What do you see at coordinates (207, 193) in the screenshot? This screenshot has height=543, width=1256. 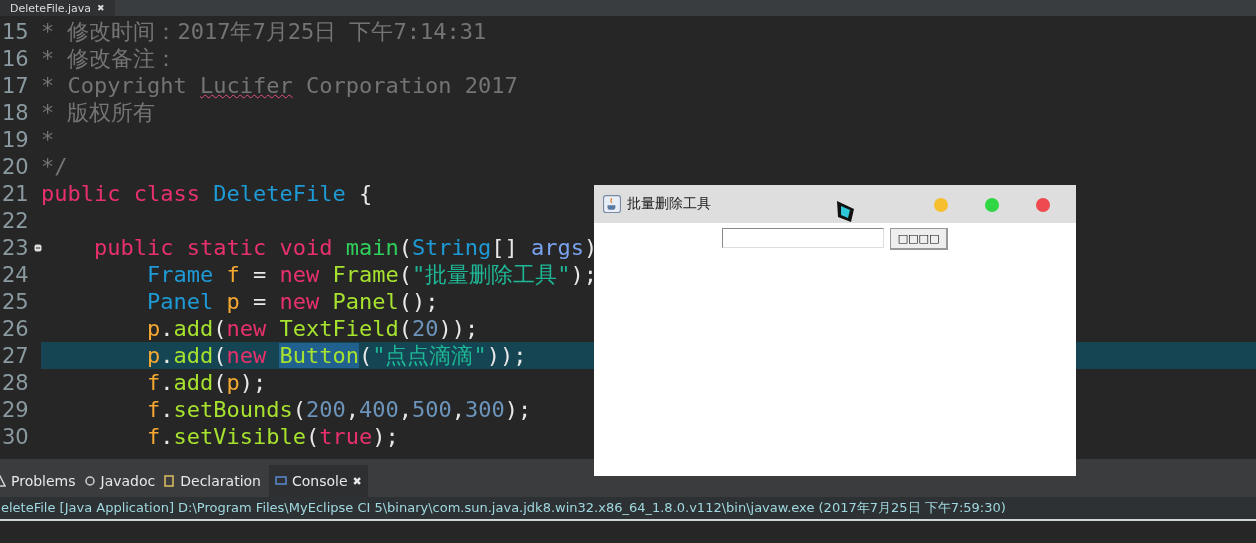 I see `code-line: public class DeleteFile {` at bounding box center [207, 193].